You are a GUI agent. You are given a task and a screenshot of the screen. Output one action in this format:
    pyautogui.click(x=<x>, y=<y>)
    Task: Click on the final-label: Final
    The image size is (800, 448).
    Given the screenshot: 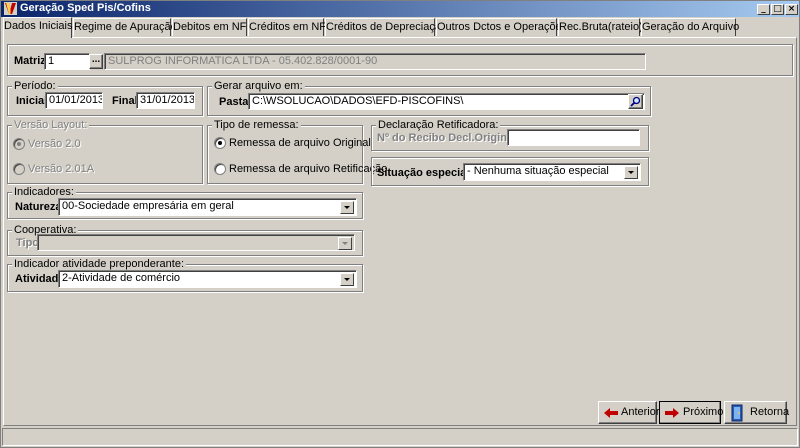 What is the action you would take?
    pyautogui.click(x=125, y=101)
    